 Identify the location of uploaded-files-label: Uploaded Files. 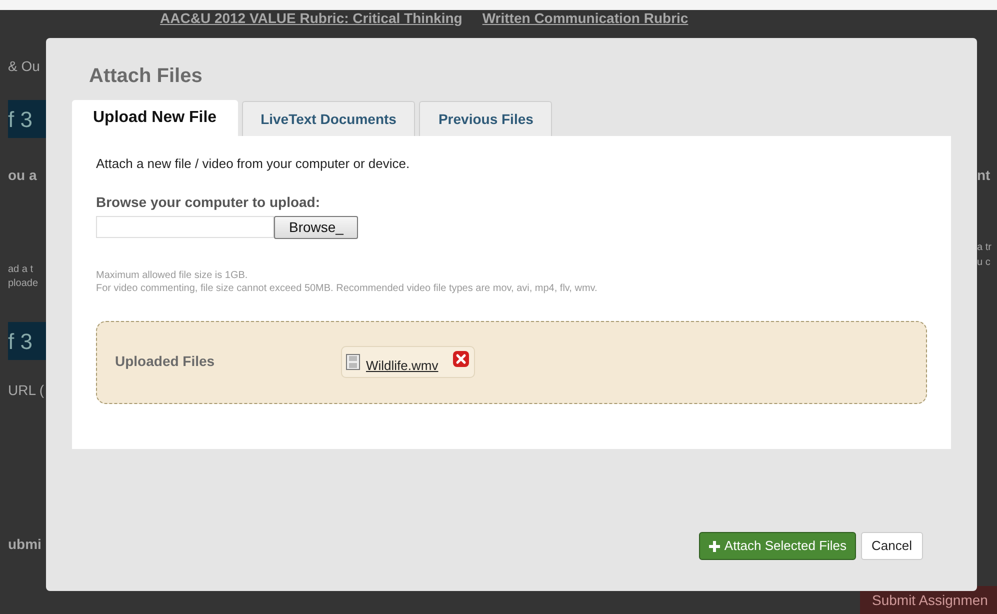
(165, 361).